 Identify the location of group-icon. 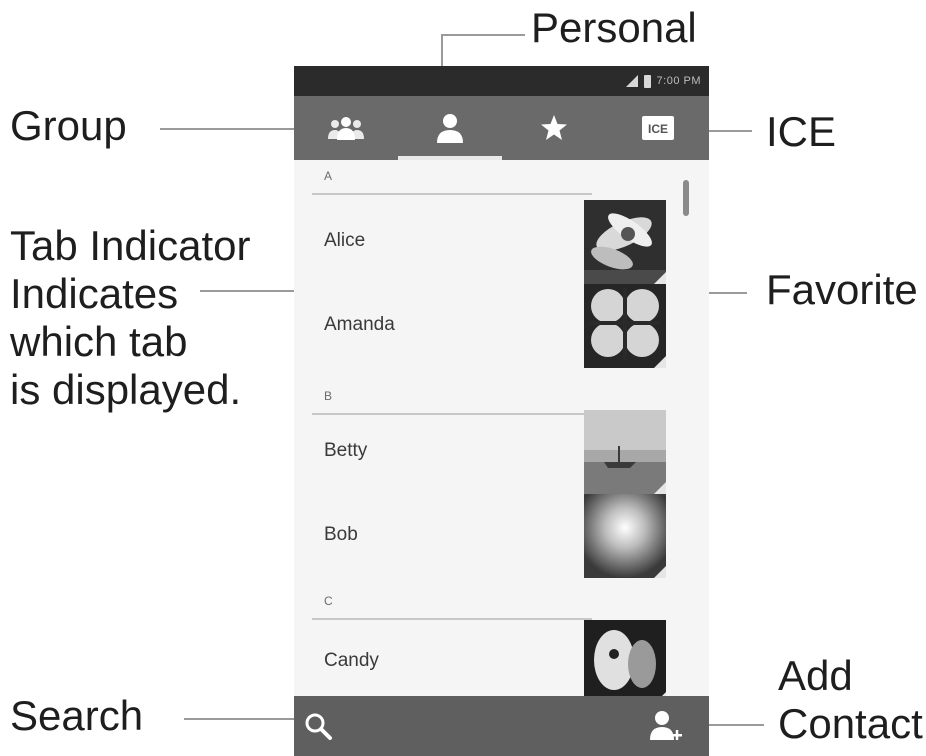
(346, 128).